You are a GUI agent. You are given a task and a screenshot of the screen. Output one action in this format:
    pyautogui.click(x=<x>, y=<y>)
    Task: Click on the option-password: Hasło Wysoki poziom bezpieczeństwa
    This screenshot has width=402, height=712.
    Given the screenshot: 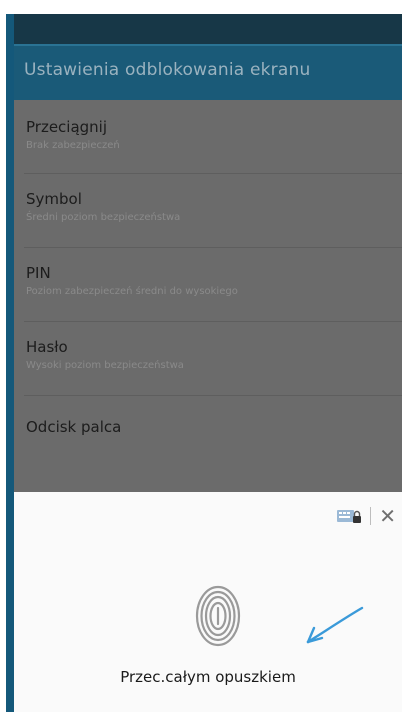 What is the action you would take?
    pyautogui.click(x=208, y=358)
    